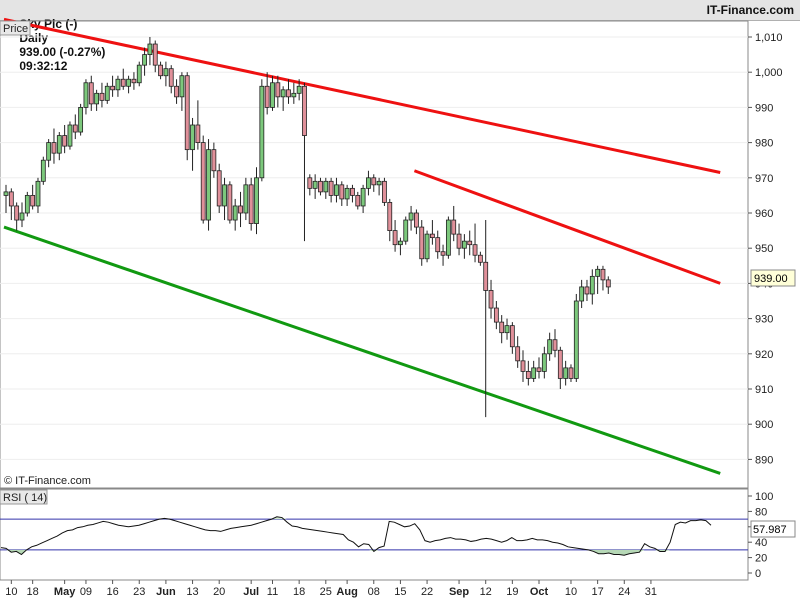  Describe the element at coordinates (47, 481) in the screenshot. I see `copyright-watermark: © IT-Finance.com` at that location.